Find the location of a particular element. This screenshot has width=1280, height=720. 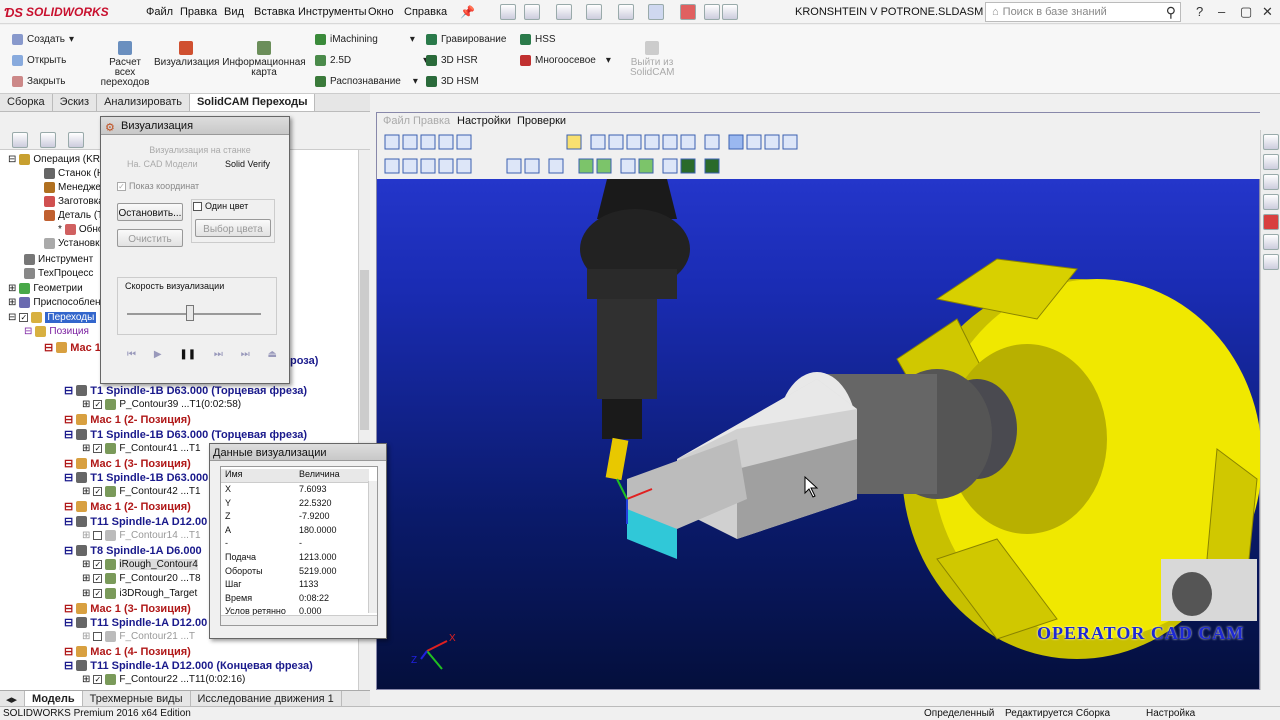

tree-row: ⊟ Операция (KRO is located at coordinates (58, 159).